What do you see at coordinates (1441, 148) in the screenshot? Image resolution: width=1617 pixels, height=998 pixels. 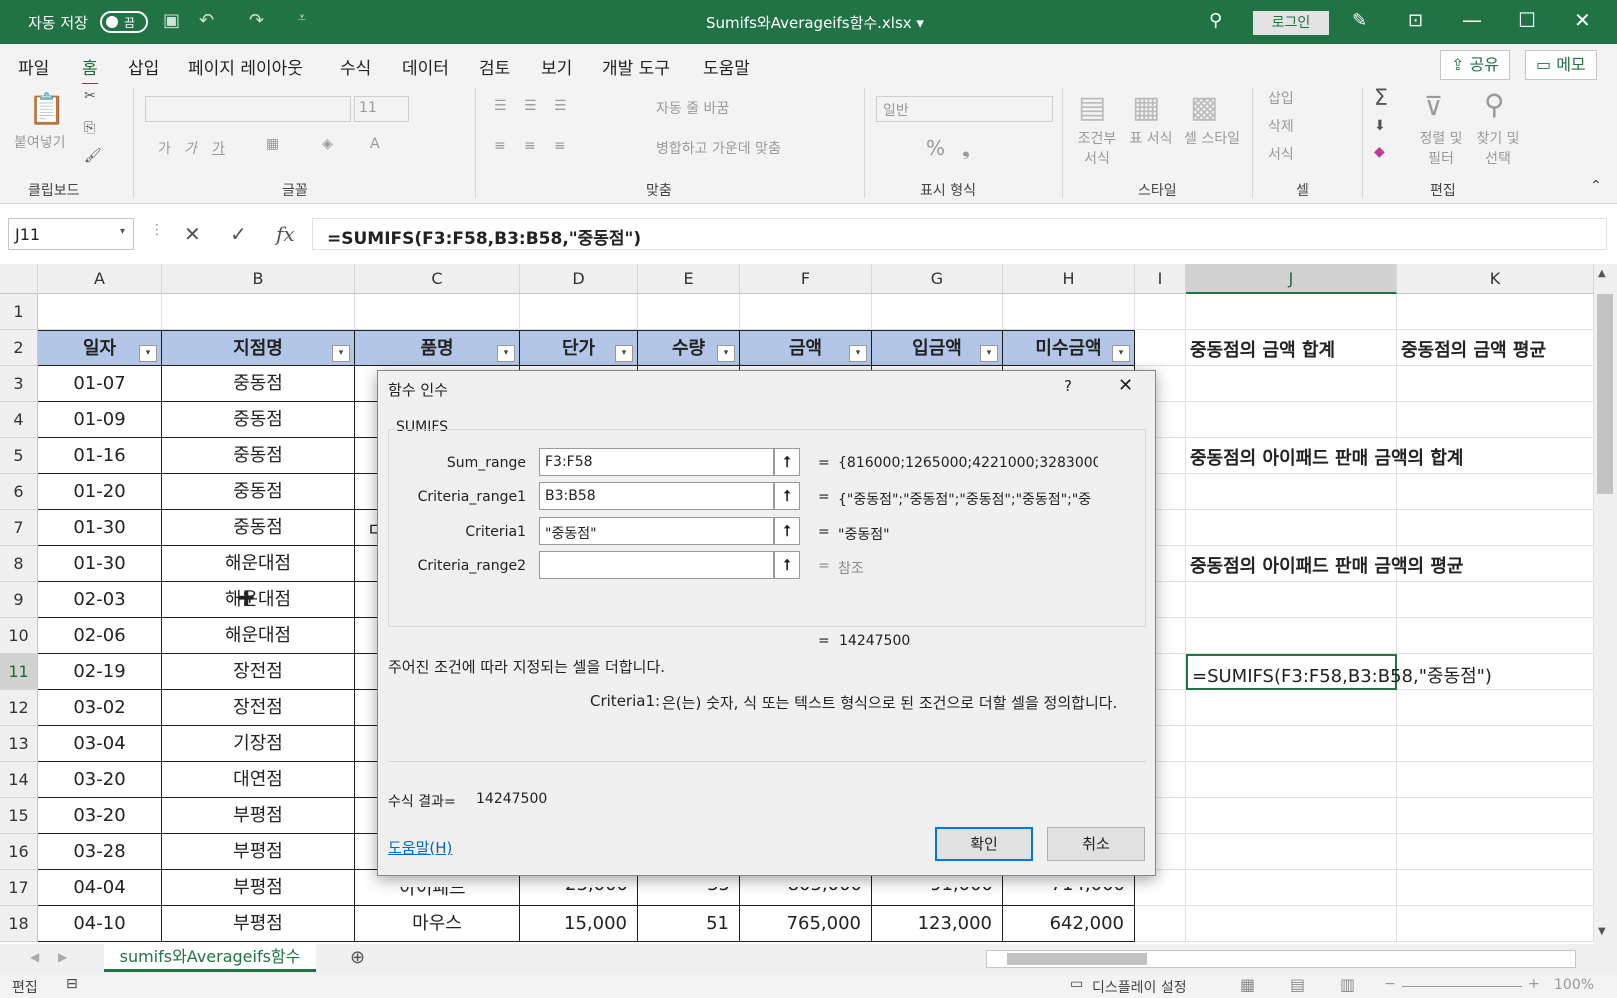 I see `sort-filter-button: 정렬 및 필터` at bounding box center [1441, 148].